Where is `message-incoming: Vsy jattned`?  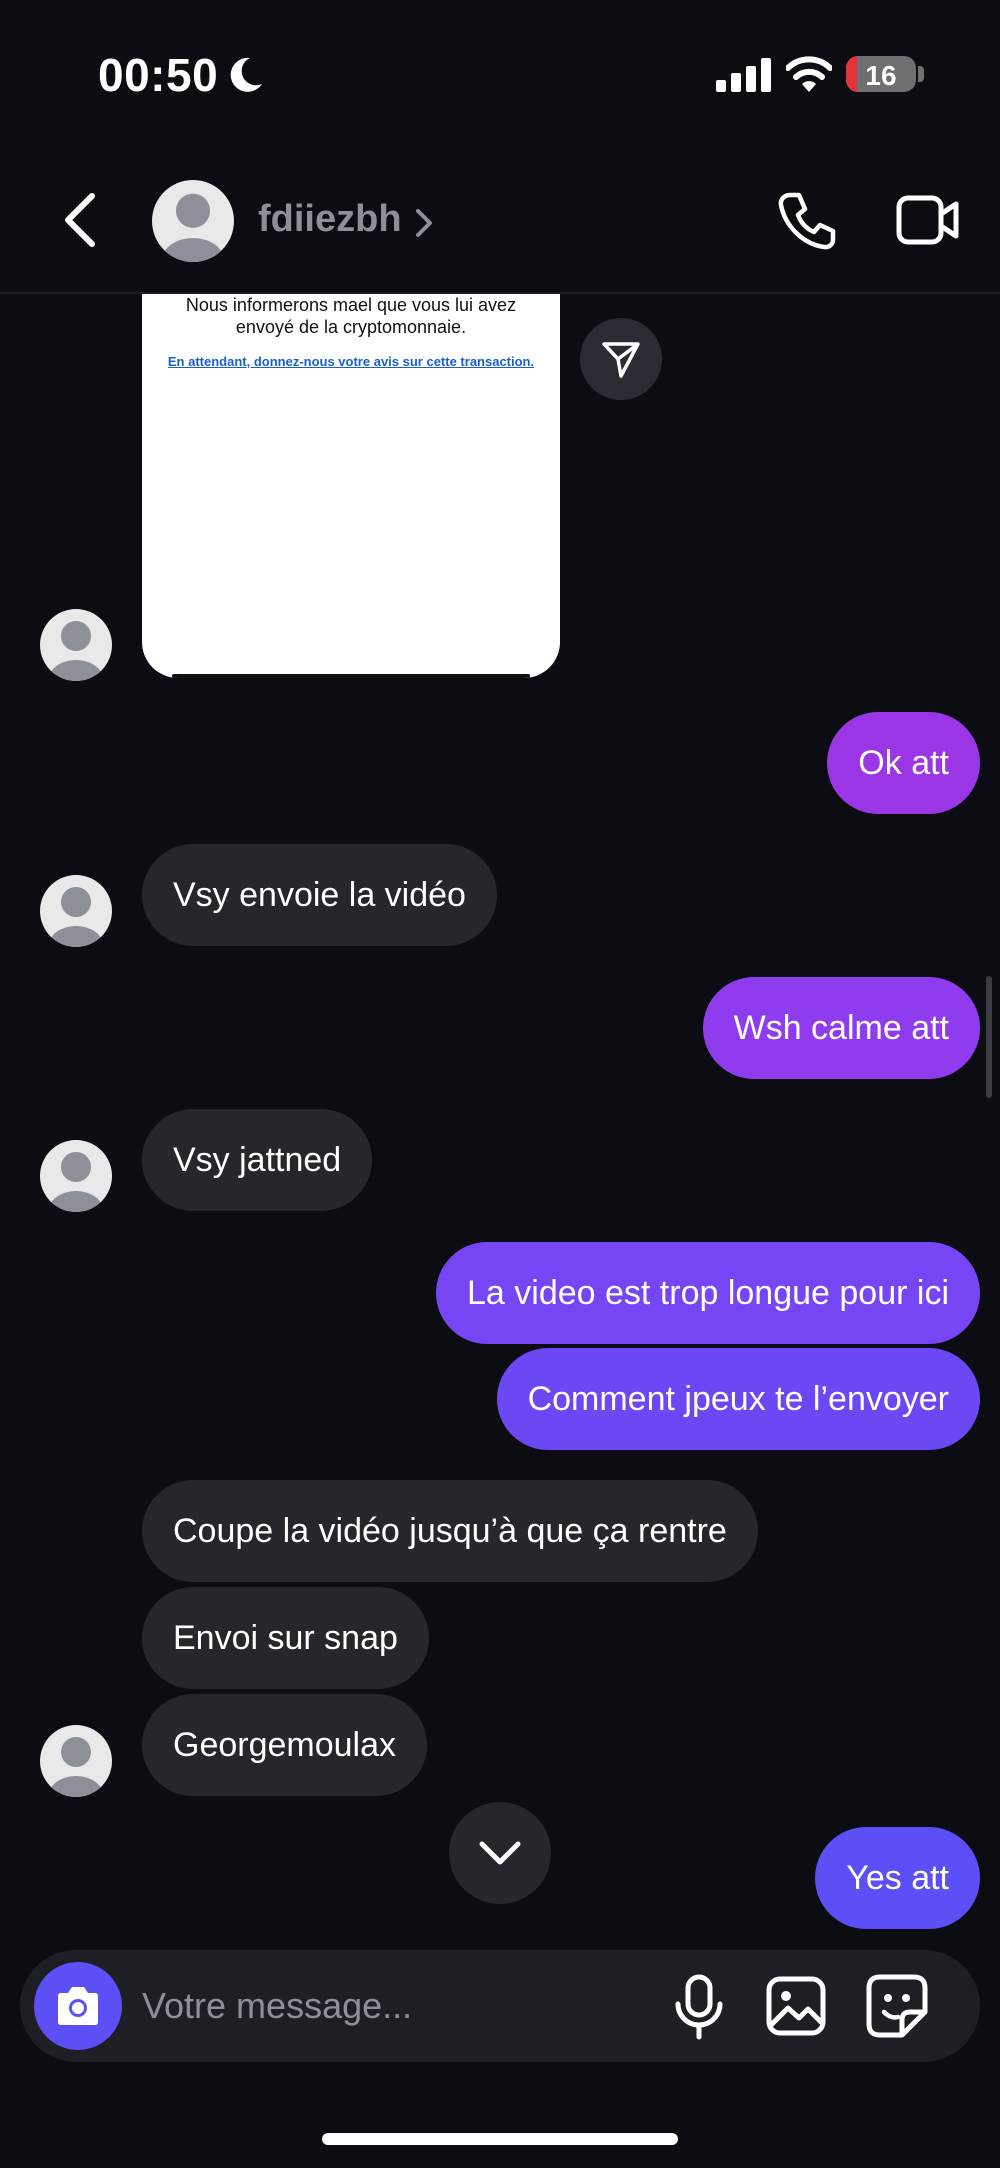
message-incoming: Vsy jattned is located at coordinates (257, 1160).